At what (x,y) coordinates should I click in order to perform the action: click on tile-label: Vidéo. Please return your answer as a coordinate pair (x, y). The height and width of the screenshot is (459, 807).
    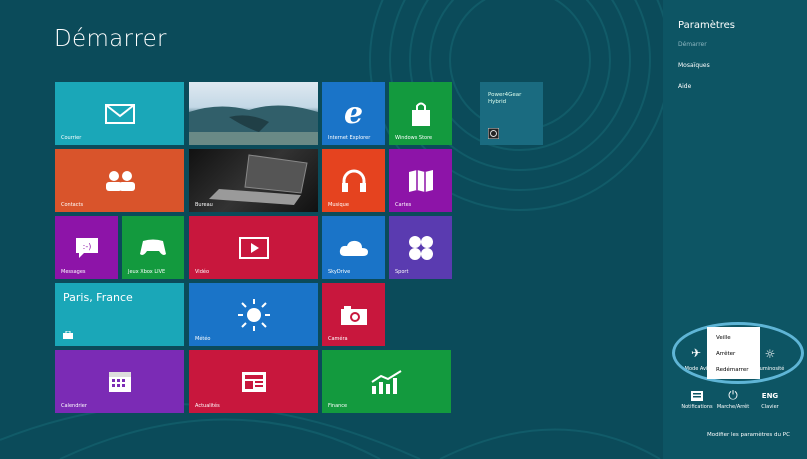
    Looking at the image, I should click on (202, 272).